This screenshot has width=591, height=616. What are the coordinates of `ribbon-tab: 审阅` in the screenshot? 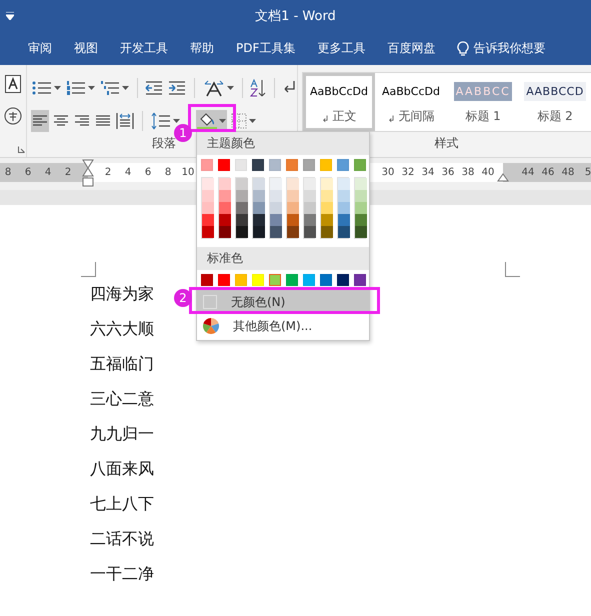 It's located at (40, 48).